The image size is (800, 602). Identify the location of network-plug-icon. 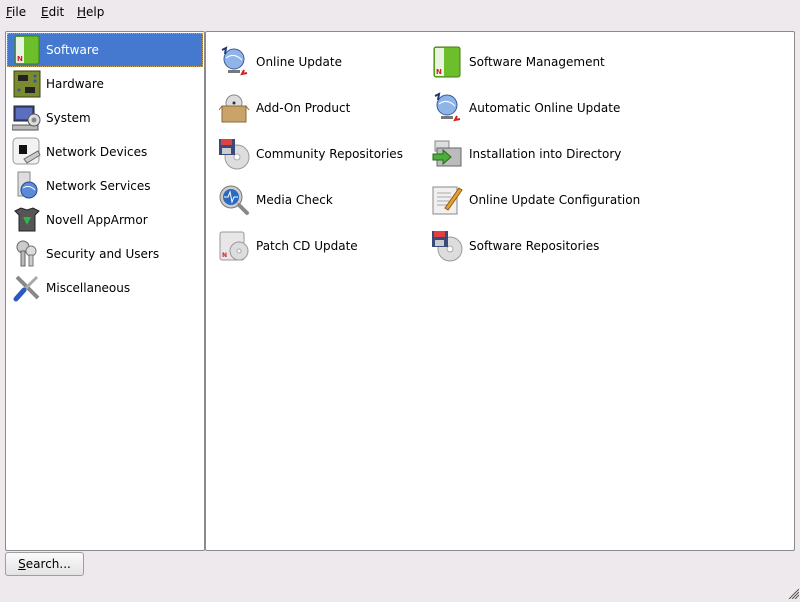
(27, 152).